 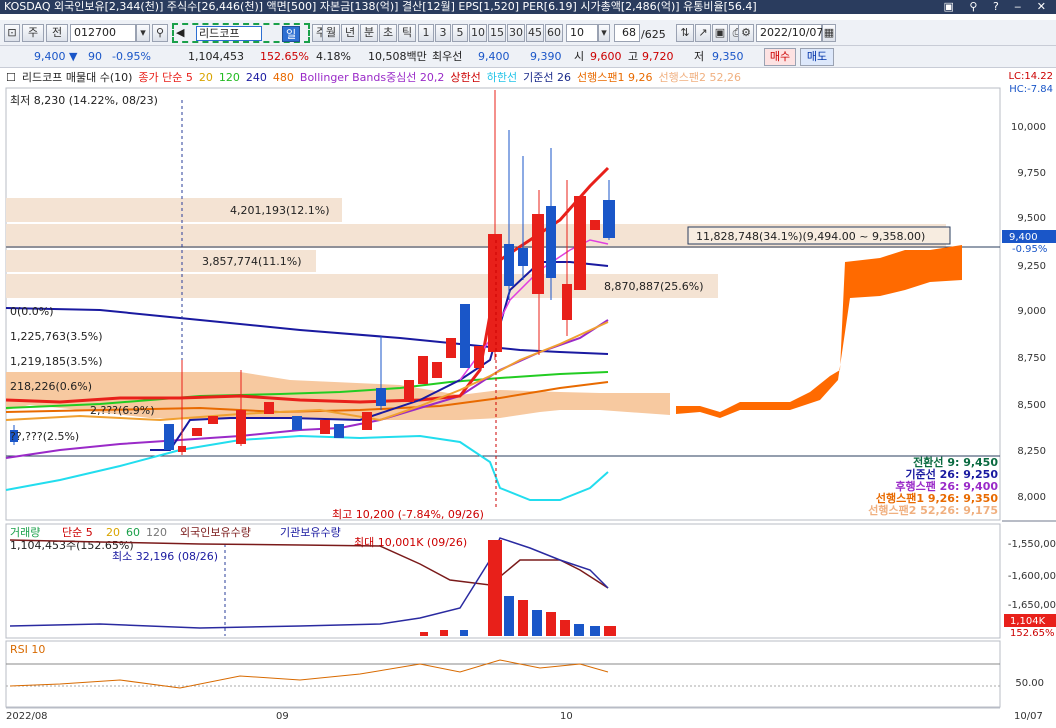 What do you see at coordinates (1031, 173) in the screenshot?
I see `price-tick: 9,750` at bounding box center [1031, 173].